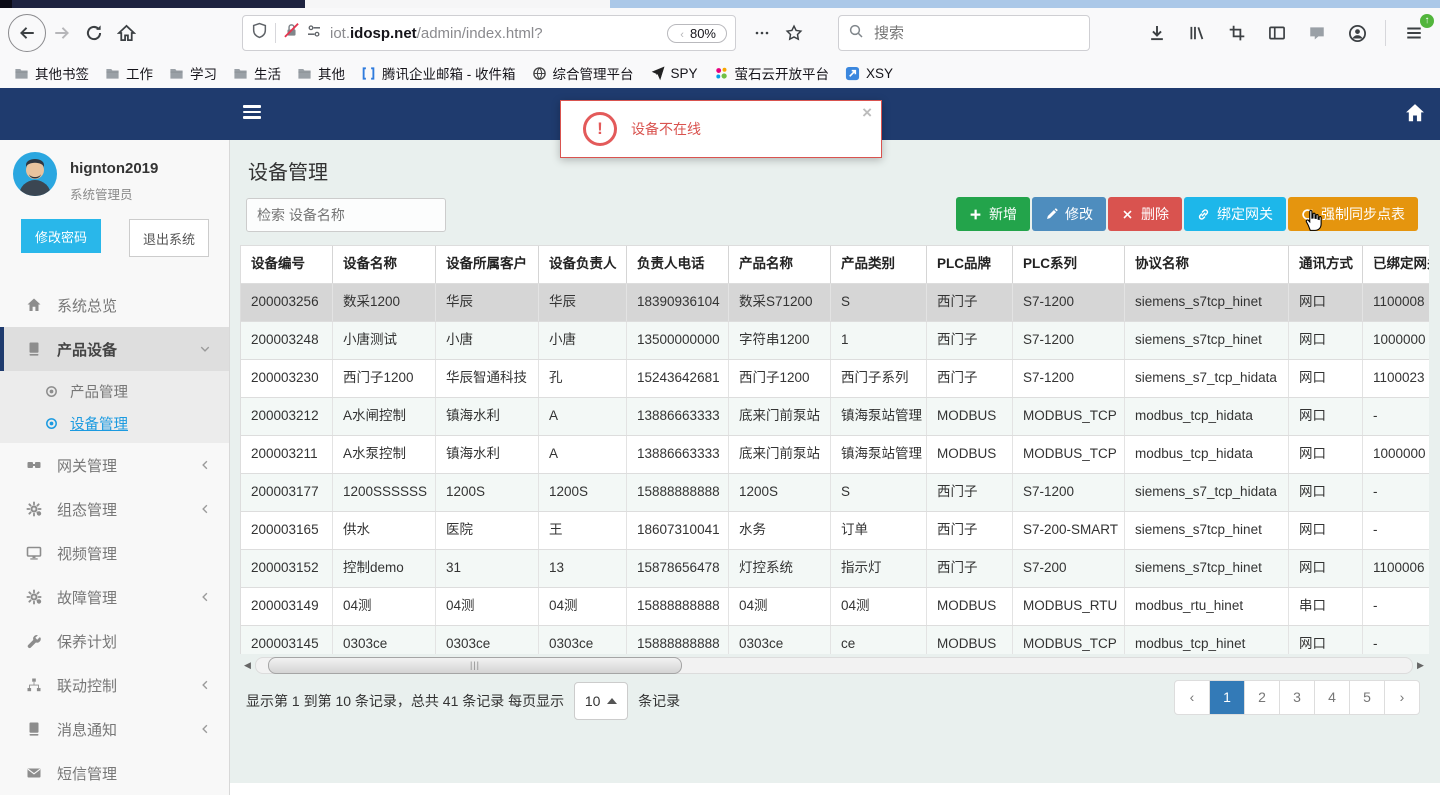 This screenshot has width=1440, height=795. Describe the element at coordinates (1261, 697) in the screenshot. I see `page-button-2: 2` at that location.